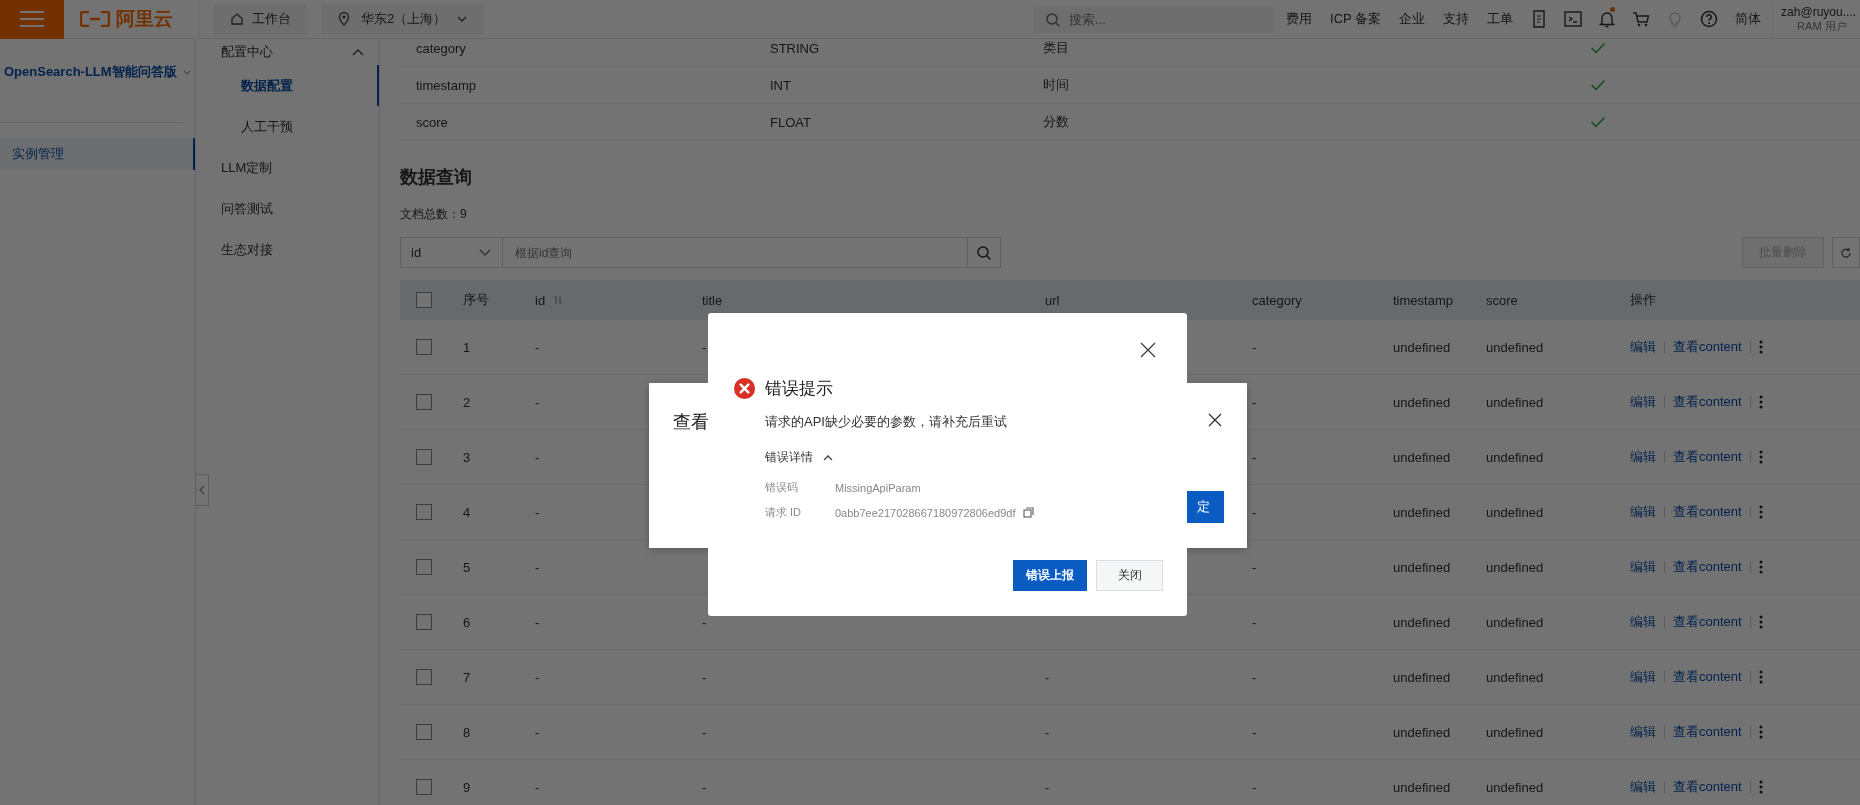  Describe the element at coordinates (1502, 300) in the screenshot. I see `column-header: score` at that location.